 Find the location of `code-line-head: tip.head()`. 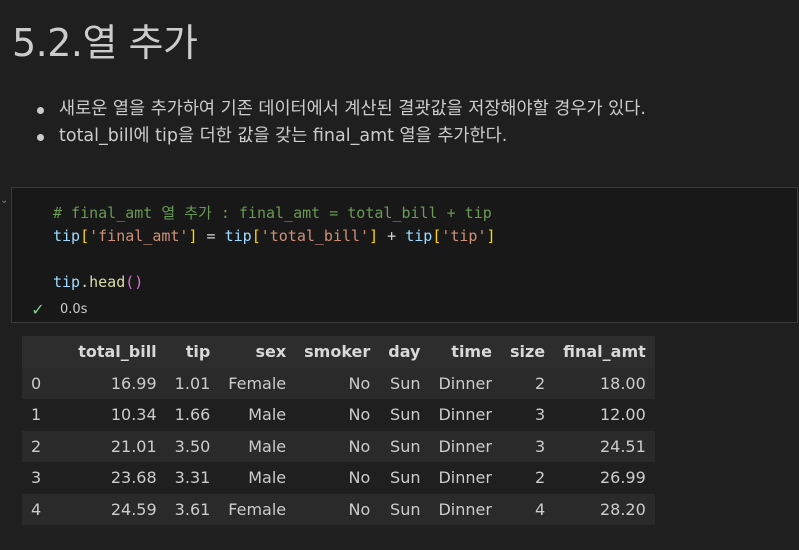

code-line-head: tip.head() is located at coordinates (98, 282).